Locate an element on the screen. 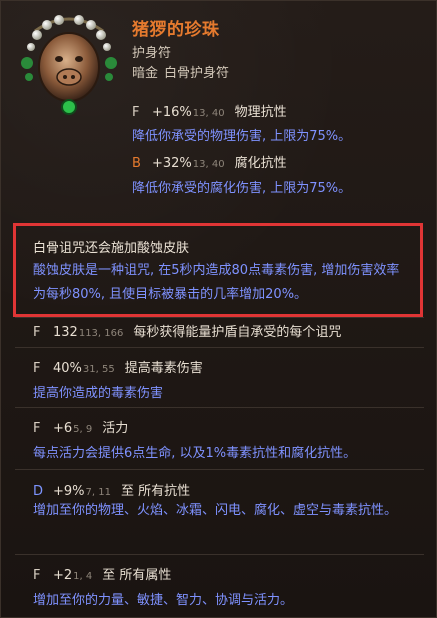  base-type-tag: 白骨护身符 is located at coordinates (197, 73).